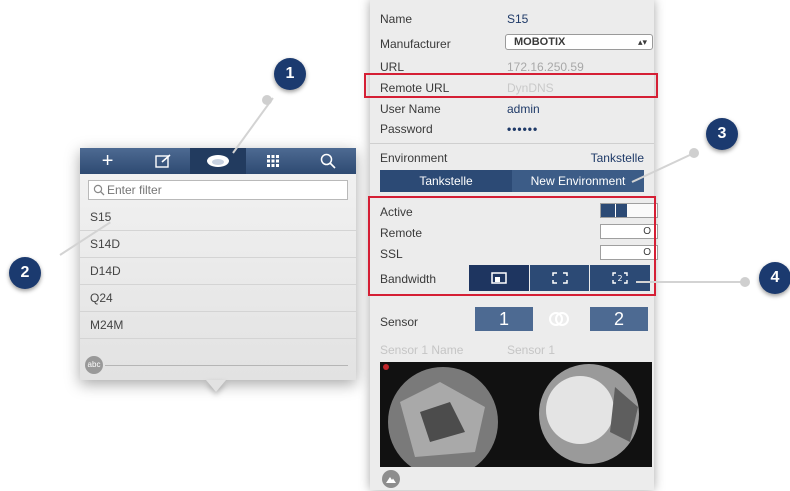 The width and height of the screenshot is (790, 491). Describe the element at coordinates (511, 85) in the screenshot. I see `remote-url-highlight` at that location.